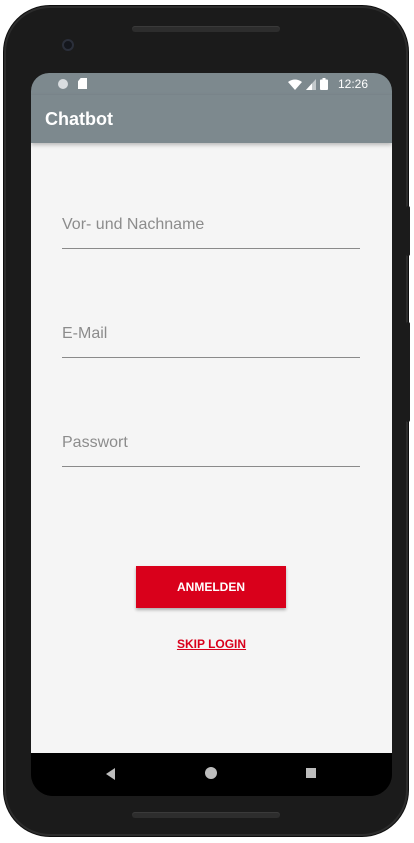 The height and width of the screenshot is (843, 414). I want to click on front-camera-icon, so click(68, 45).